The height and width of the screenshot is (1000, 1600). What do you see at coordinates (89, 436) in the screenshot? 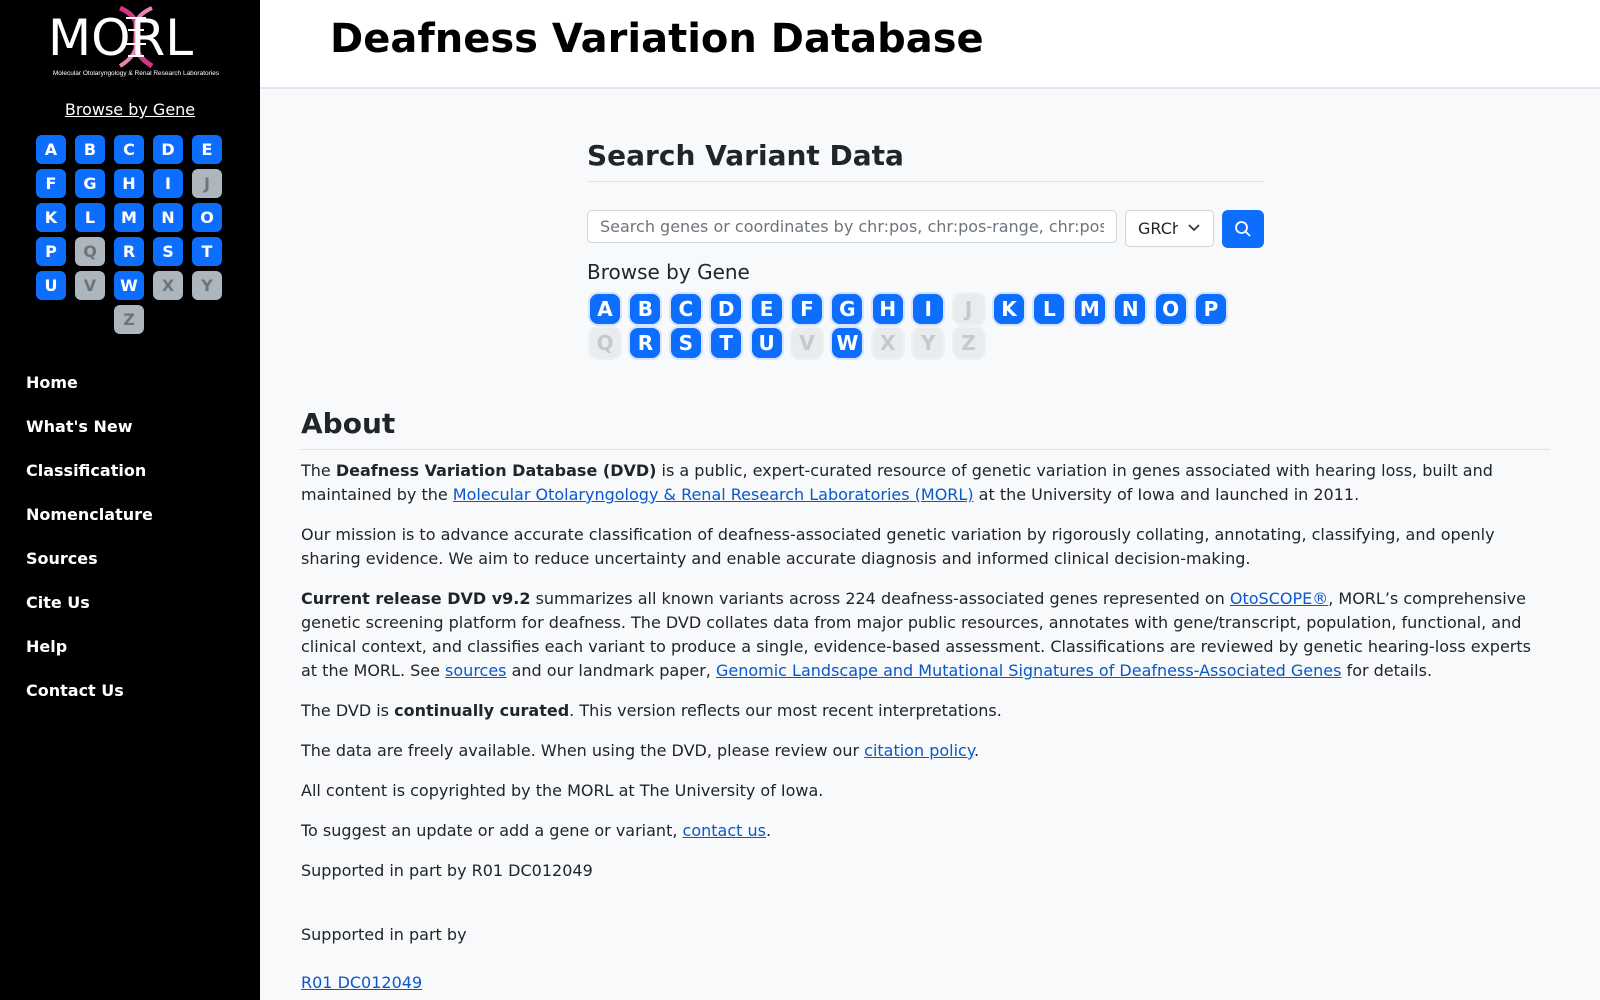
I see `nav-item-what-s-new: What's New` at bounding box center [89, 436].